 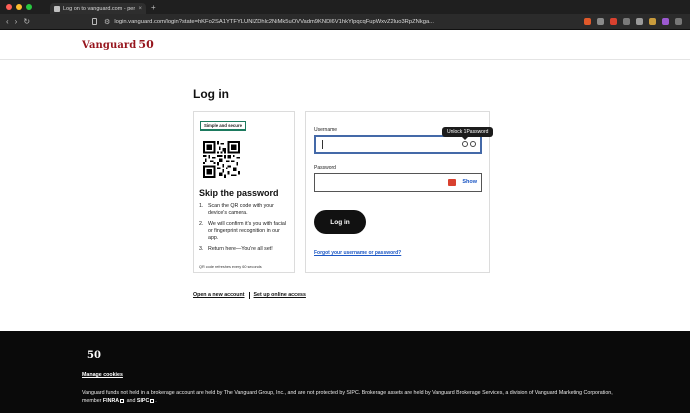 I want to click on browser-tab-bar: Log on to vanguard.com - per × +, so click(x=345, y=7).